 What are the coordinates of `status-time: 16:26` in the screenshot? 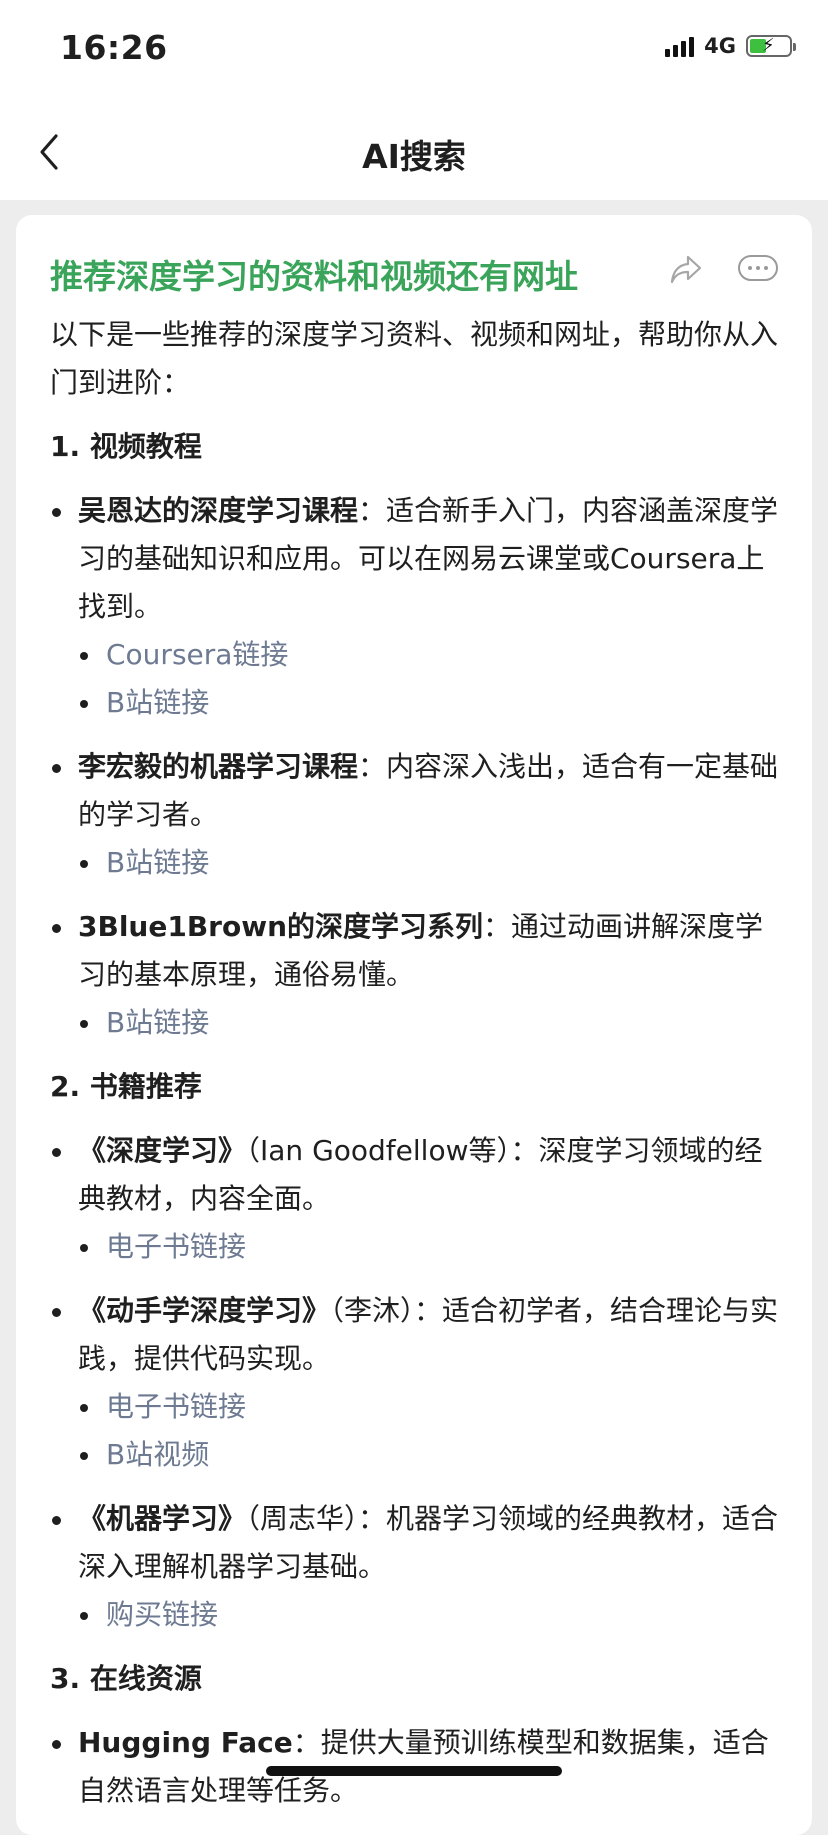 It's located at (114, 47).